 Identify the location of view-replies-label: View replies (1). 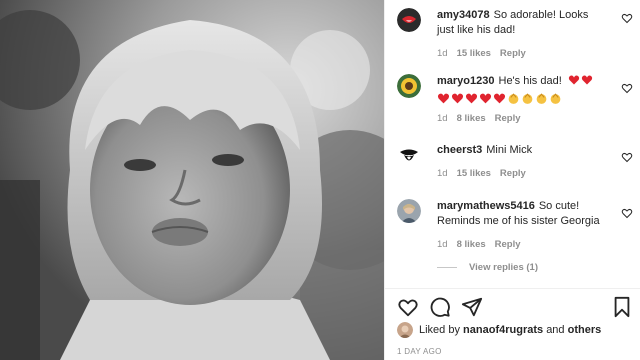
(503, 267).